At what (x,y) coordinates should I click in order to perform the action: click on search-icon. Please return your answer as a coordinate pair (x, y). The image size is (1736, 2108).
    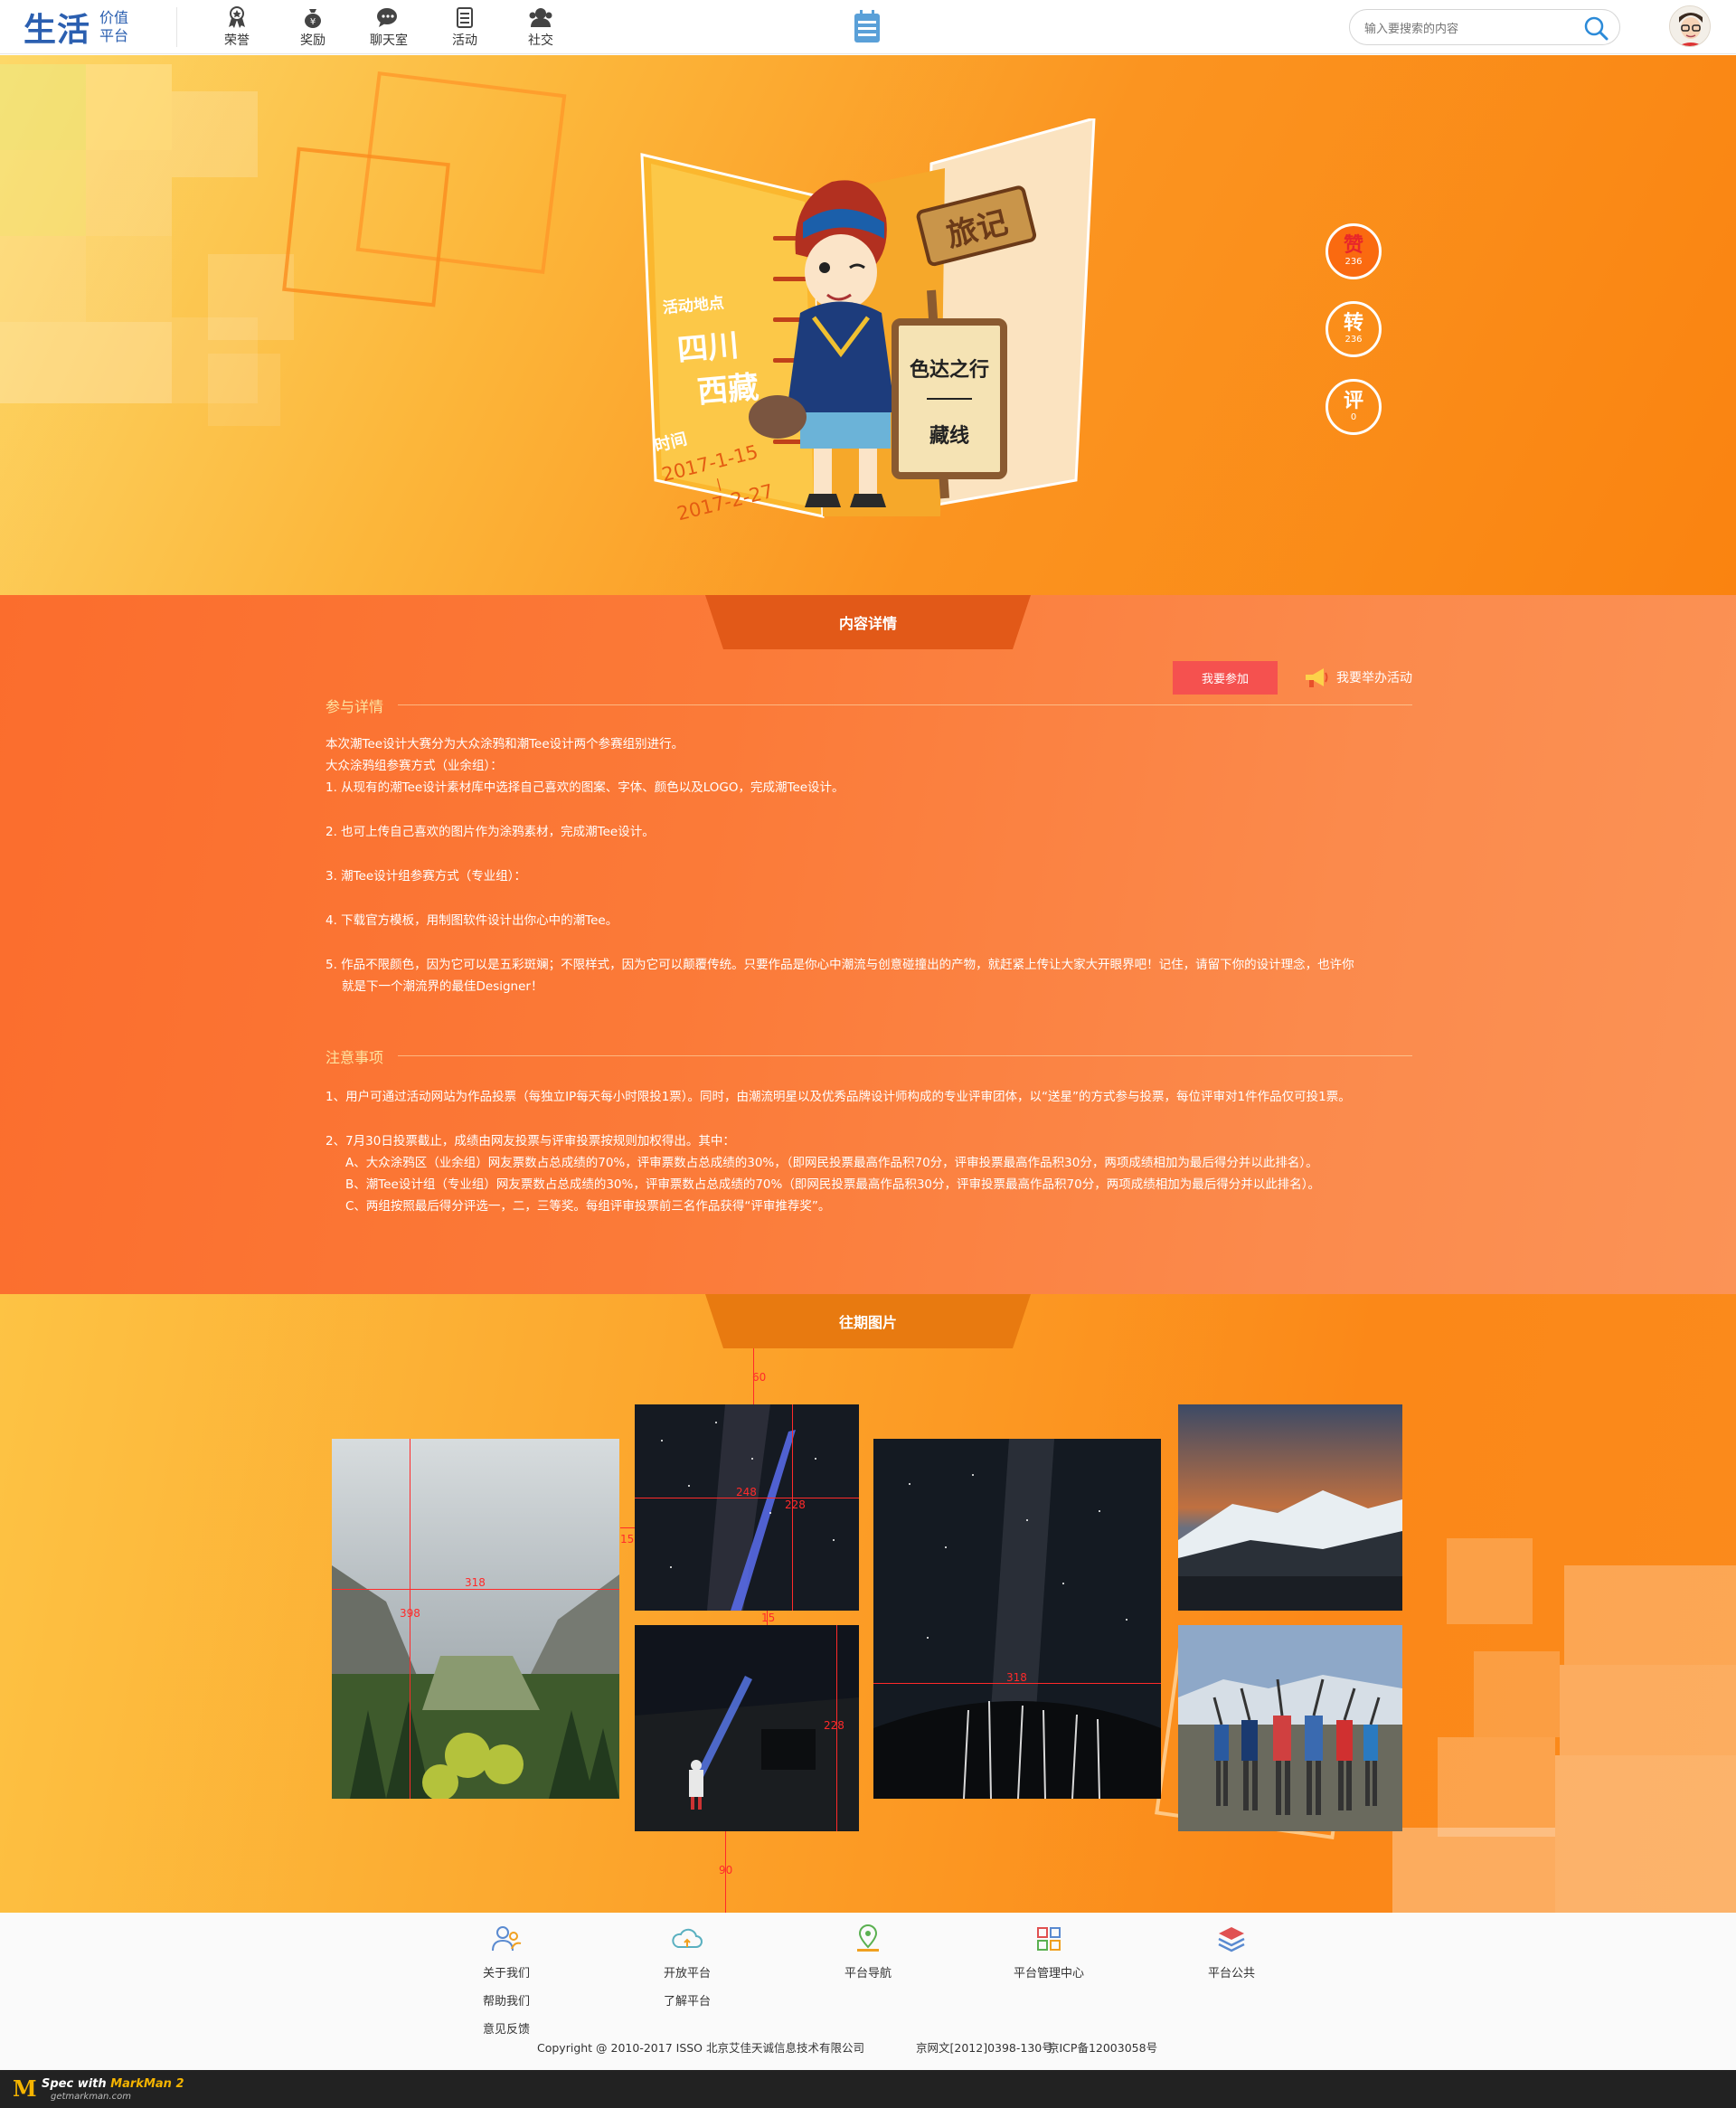
    Looking at the image, I should click on (1596, 28).